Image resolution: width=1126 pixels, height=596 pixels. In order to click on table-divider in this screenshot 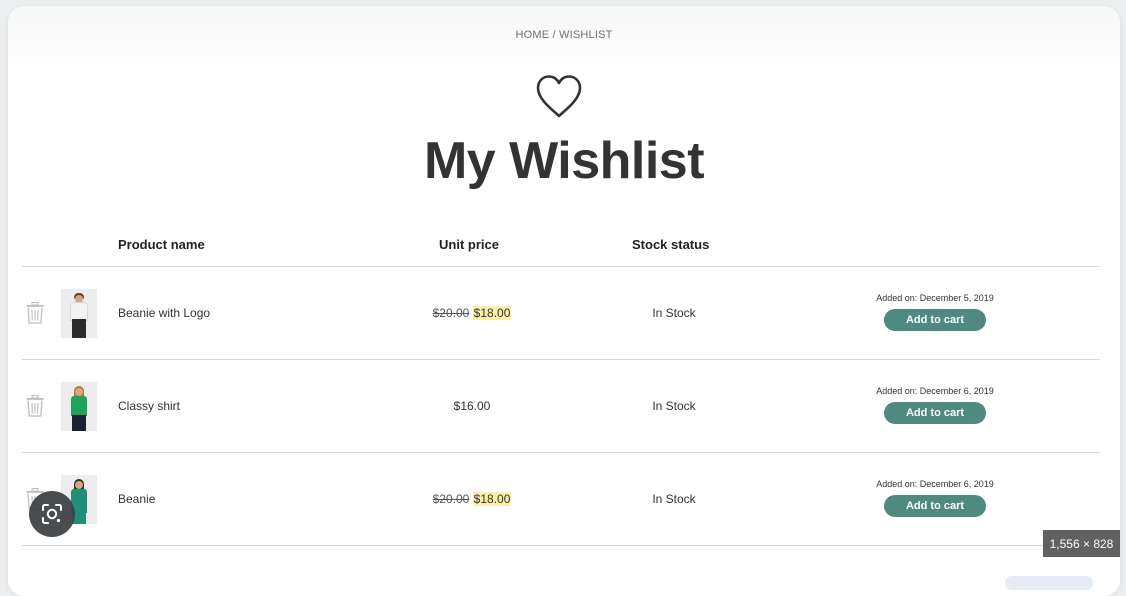, I will do `click(561, 545)`.